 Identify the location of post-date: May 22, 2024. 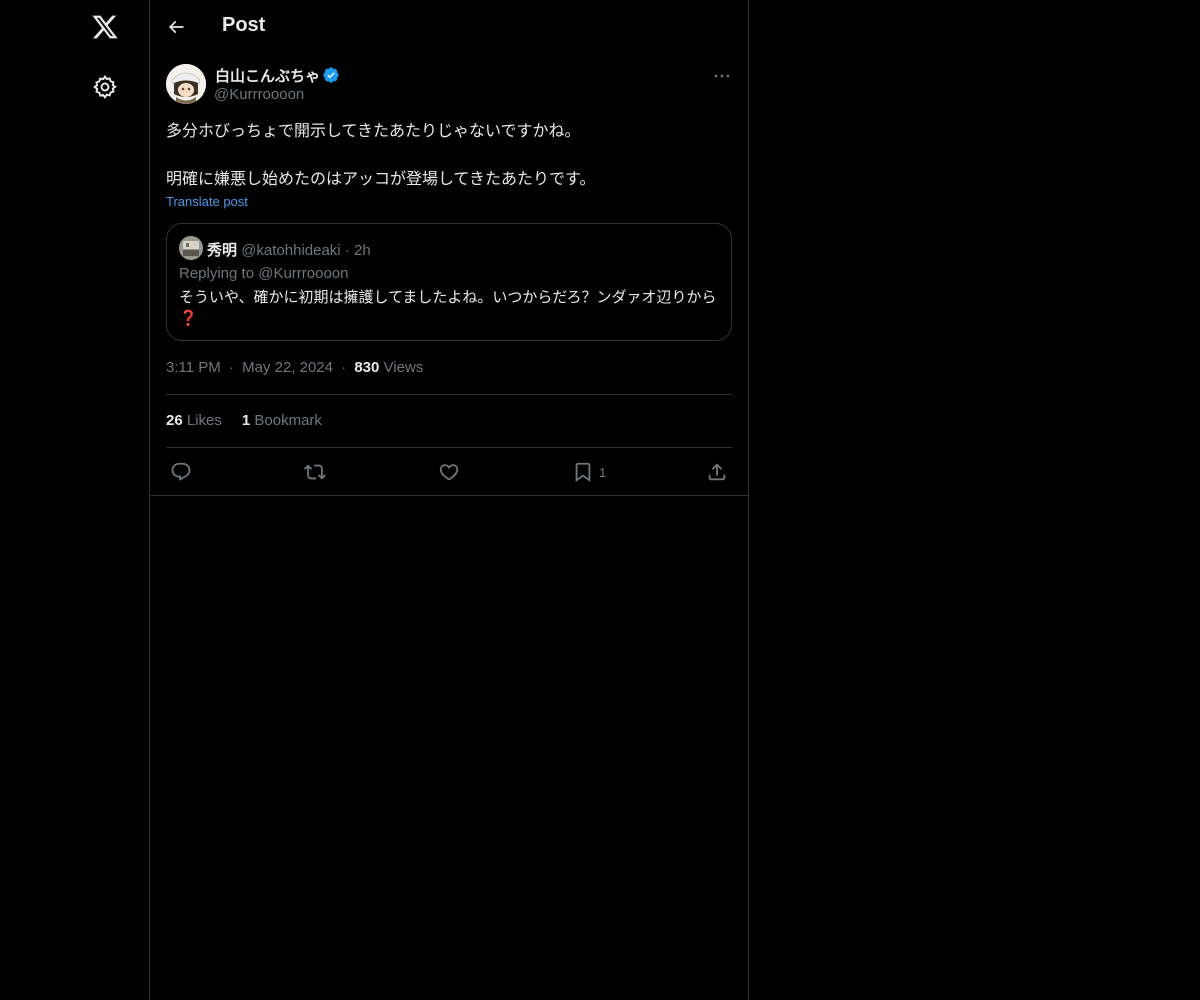
(287, 367).